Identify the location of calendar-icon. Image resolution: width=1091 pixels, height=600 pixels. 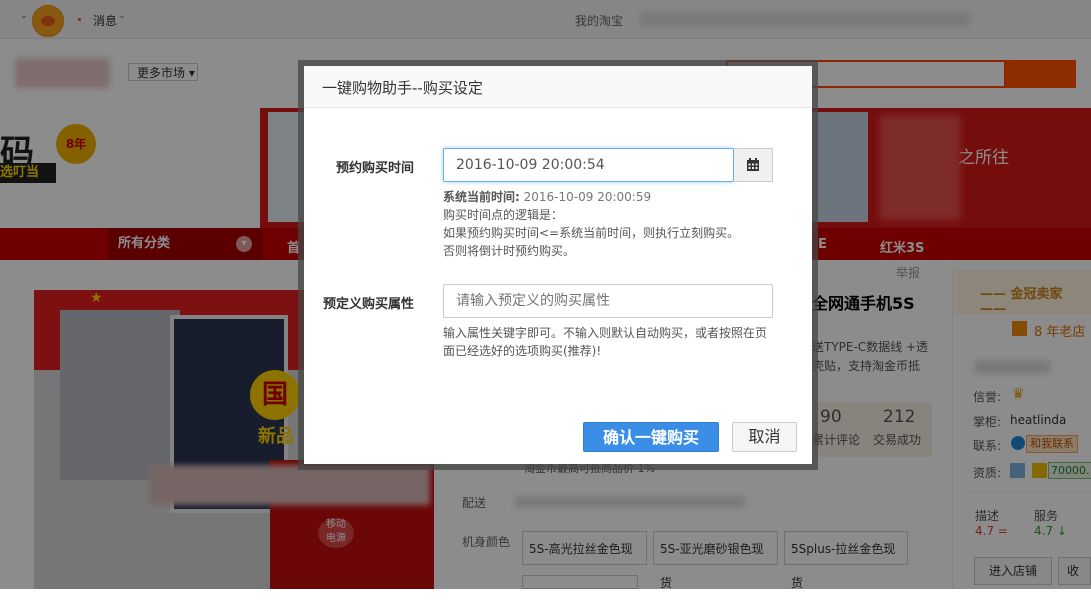
(753, 164).